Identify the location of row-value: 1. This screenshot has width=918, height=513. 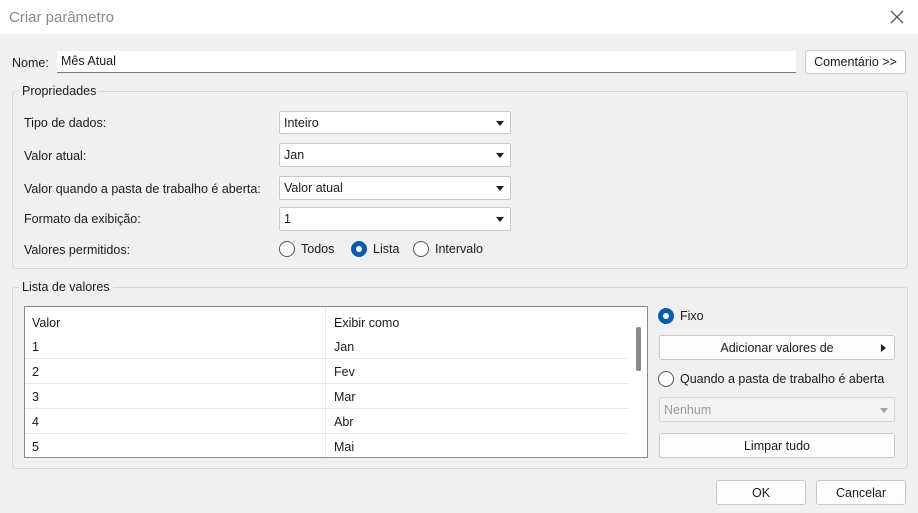
(35, 347).